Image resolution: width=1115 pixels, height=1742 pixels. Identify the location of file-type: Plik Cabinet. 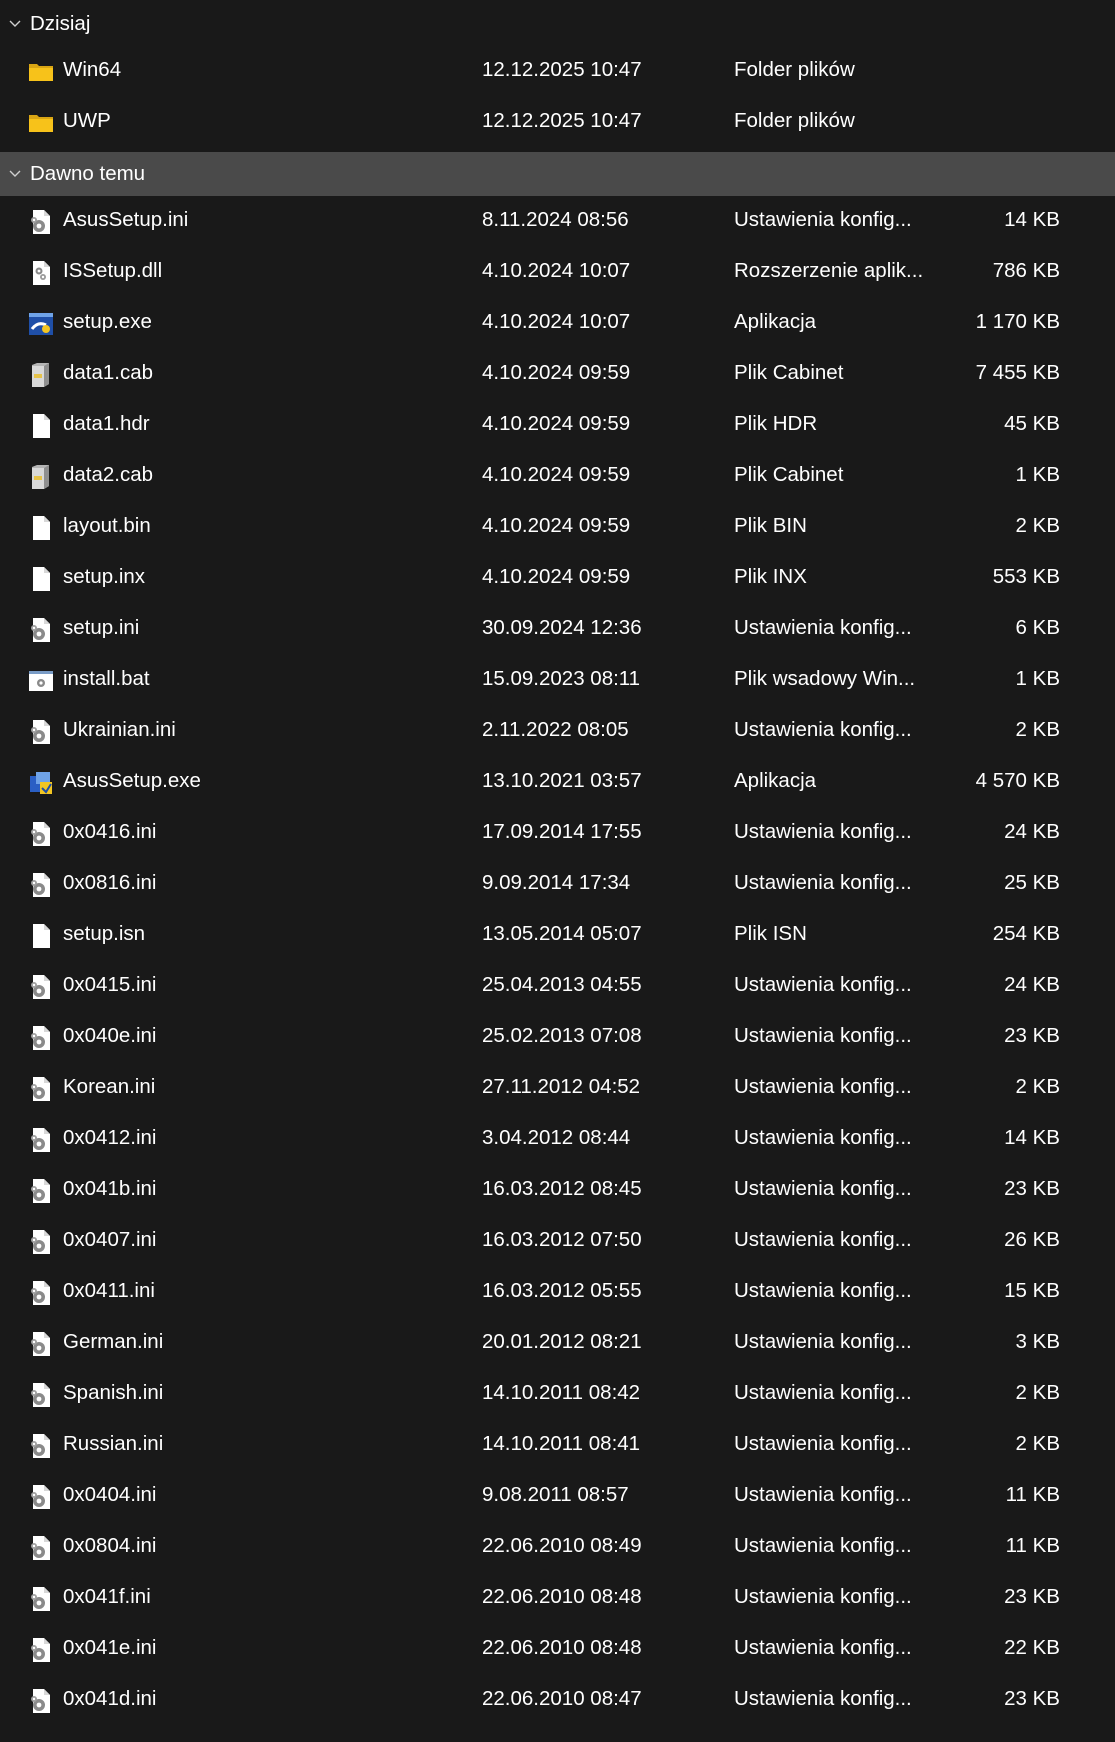
(789, 474).